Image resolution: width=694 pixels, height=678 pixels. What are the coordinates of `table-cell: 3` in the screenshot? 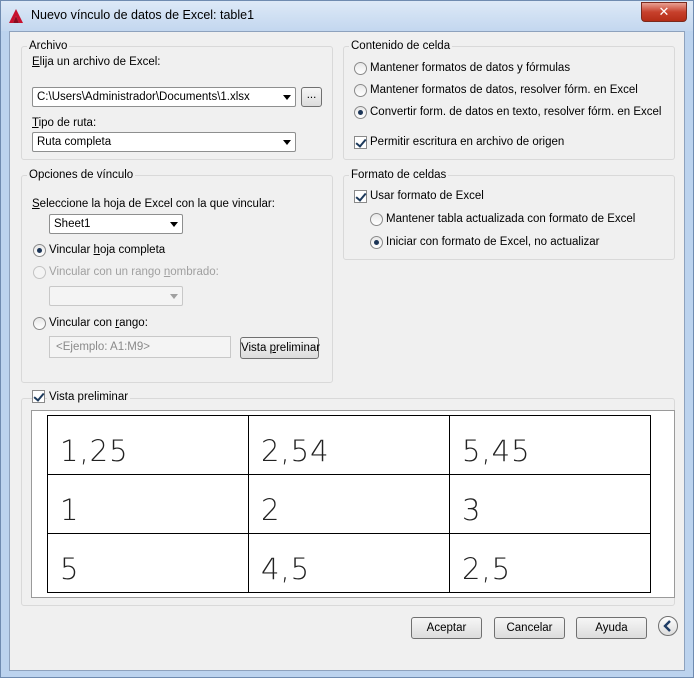 It's located at (550, 504).